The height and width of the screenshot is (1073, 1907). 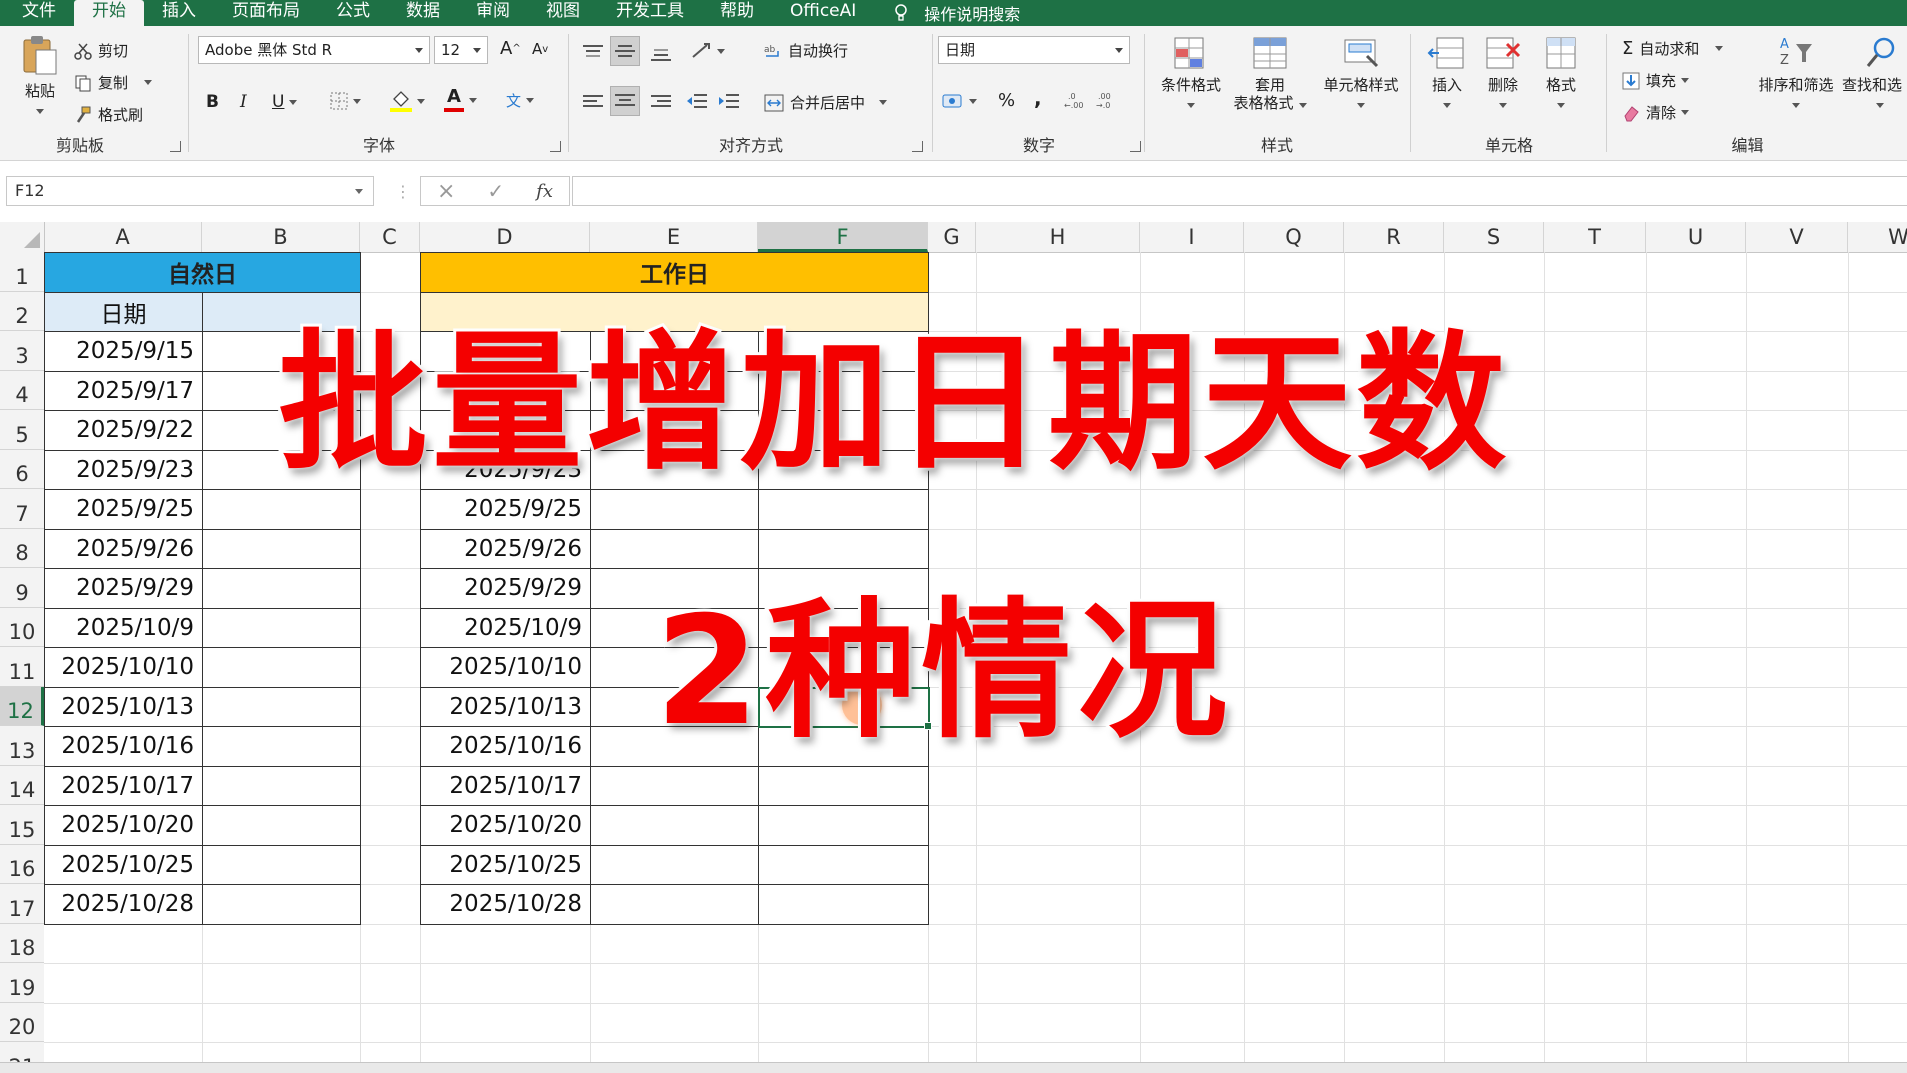 What do you see at coordinates (1038, 98) in the screenshot?
I see `comma-style-button: ,` at bounding box center [1038, 98].